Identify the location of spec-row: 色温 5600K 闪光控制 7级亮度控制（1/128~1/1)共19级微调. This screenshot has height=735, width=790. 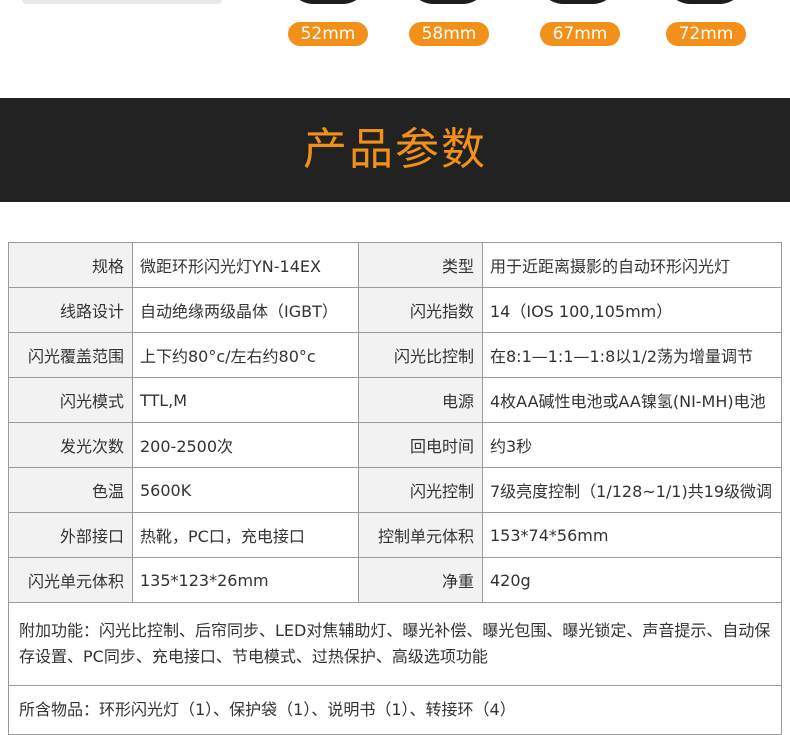
(395, 490).